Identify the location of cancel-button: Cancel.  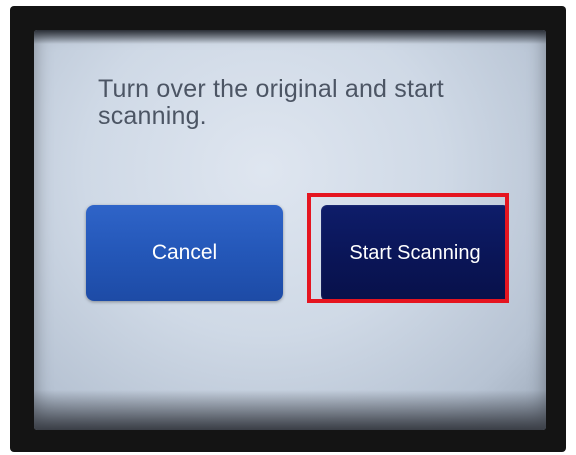
(184, 253).